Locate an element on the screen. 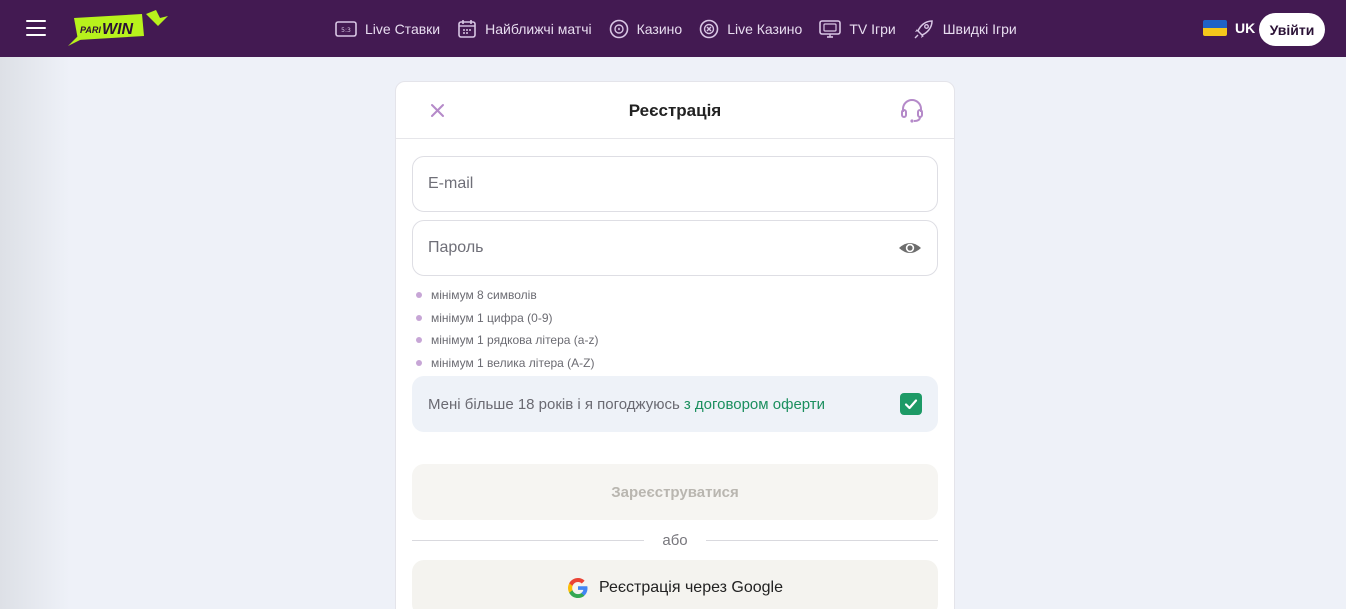  rule-text: мінімум 1 цифра (0-9) is located at coordinates (492, 317).